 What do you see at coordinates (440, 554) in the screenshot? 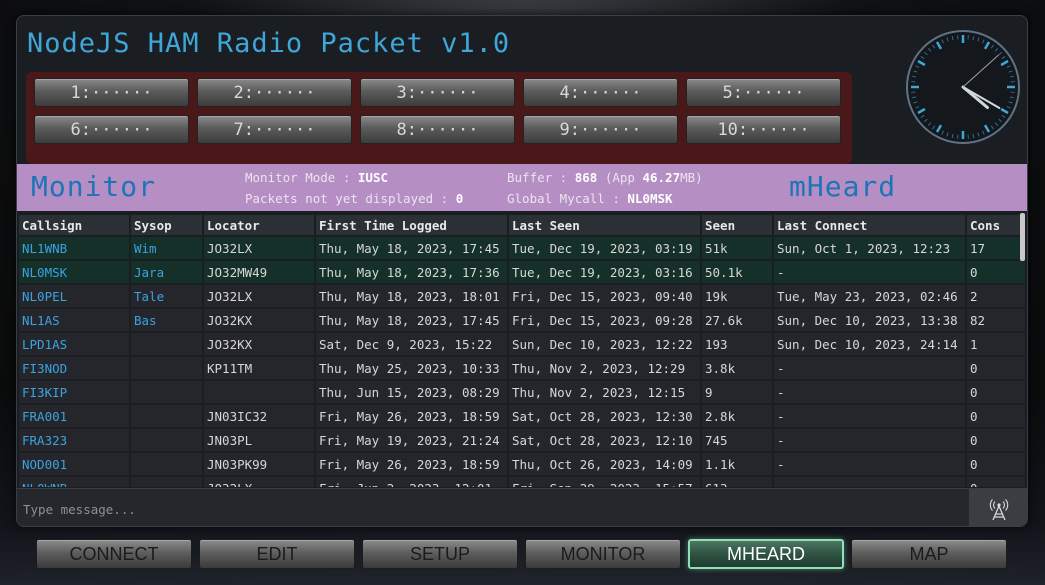
I see `nav-setup-button: SETUP` at bounding box center [440, 554].